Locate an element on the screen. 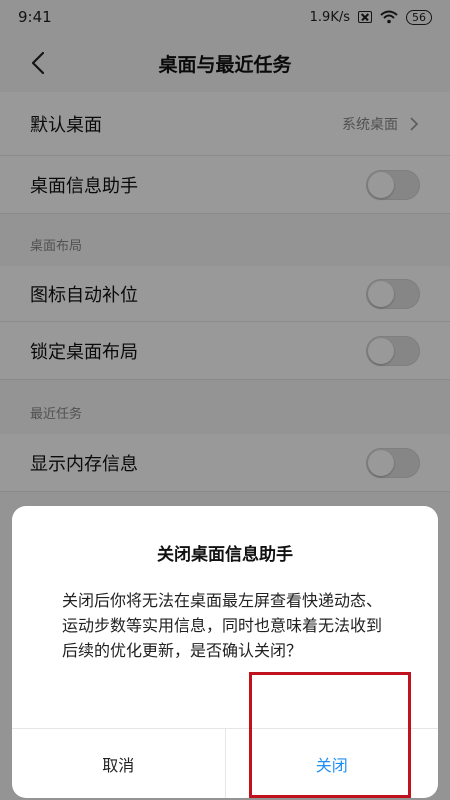 The height and width of the screenshot is (800, 450). dialog-button-bar: 取消 关闭 is located at coordinates (225, 763).